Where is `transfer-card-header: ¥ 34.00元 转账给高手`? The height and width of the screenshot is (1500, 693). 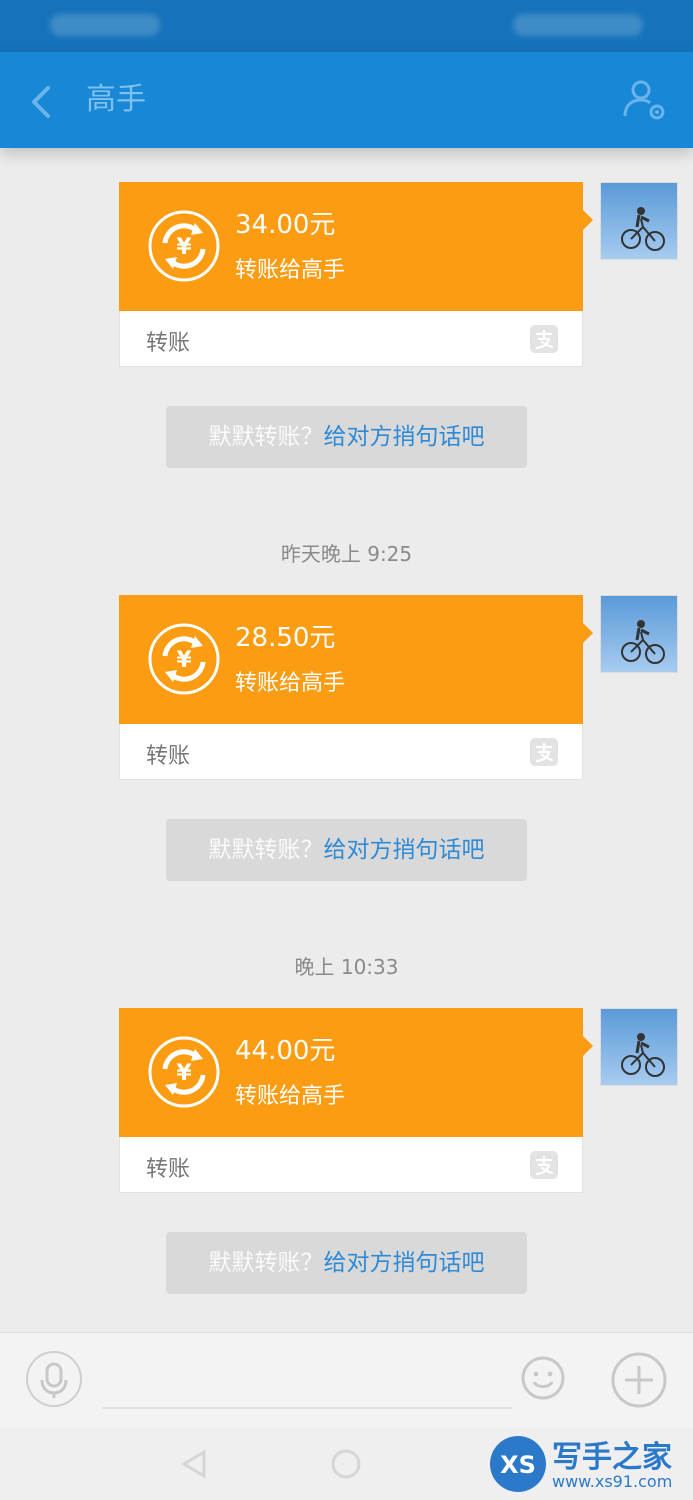
transfer-card-header: ¥ 34.00元 转账给高手 is located at coordinates (356, 246).